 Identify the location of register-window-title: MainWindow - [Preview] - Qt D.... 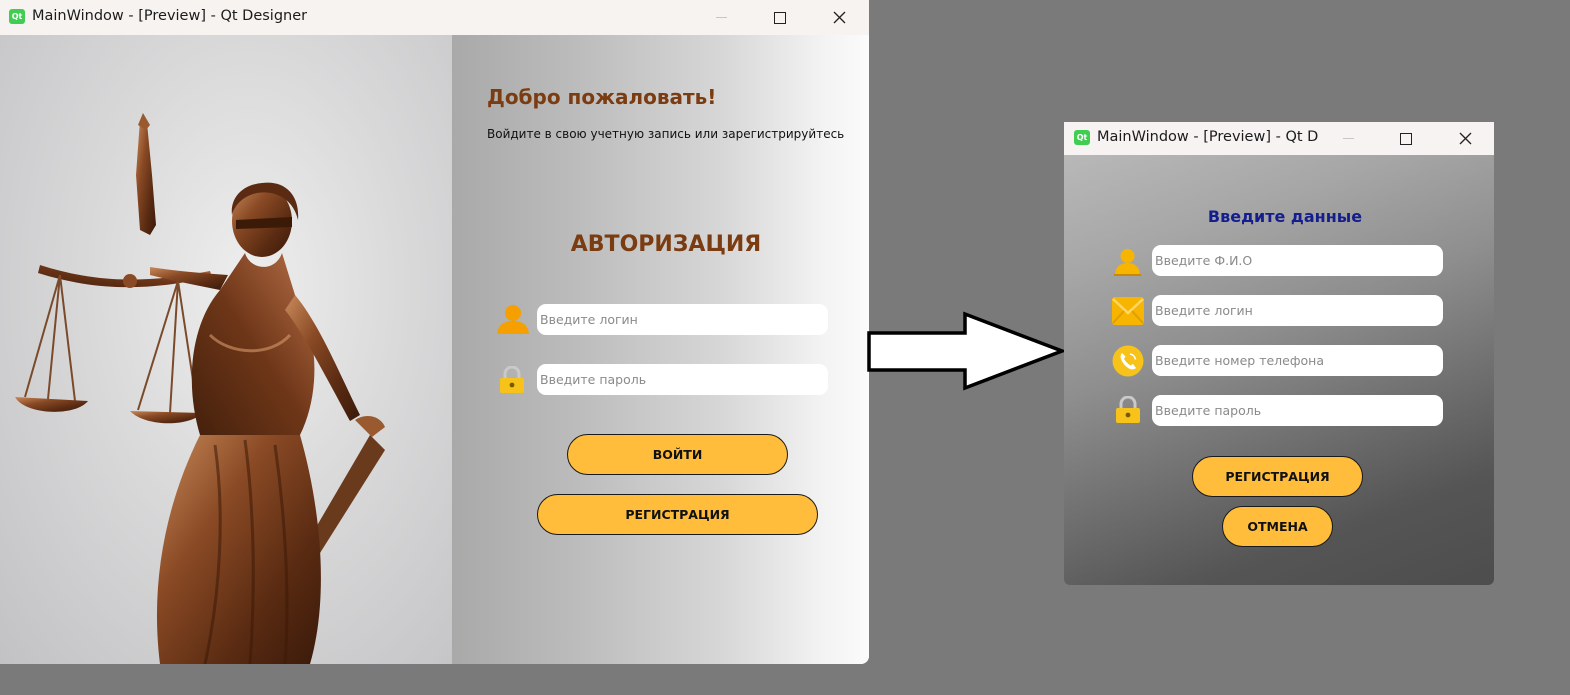
(1208, 137).